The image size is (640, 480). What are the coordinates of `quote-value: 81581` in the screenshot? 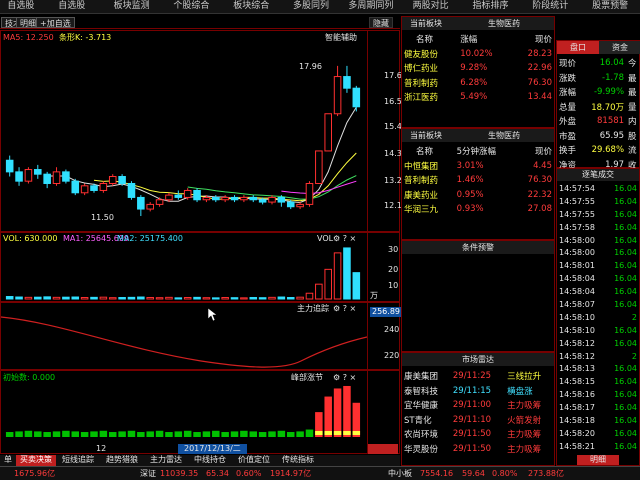 It's located at (611, 121).